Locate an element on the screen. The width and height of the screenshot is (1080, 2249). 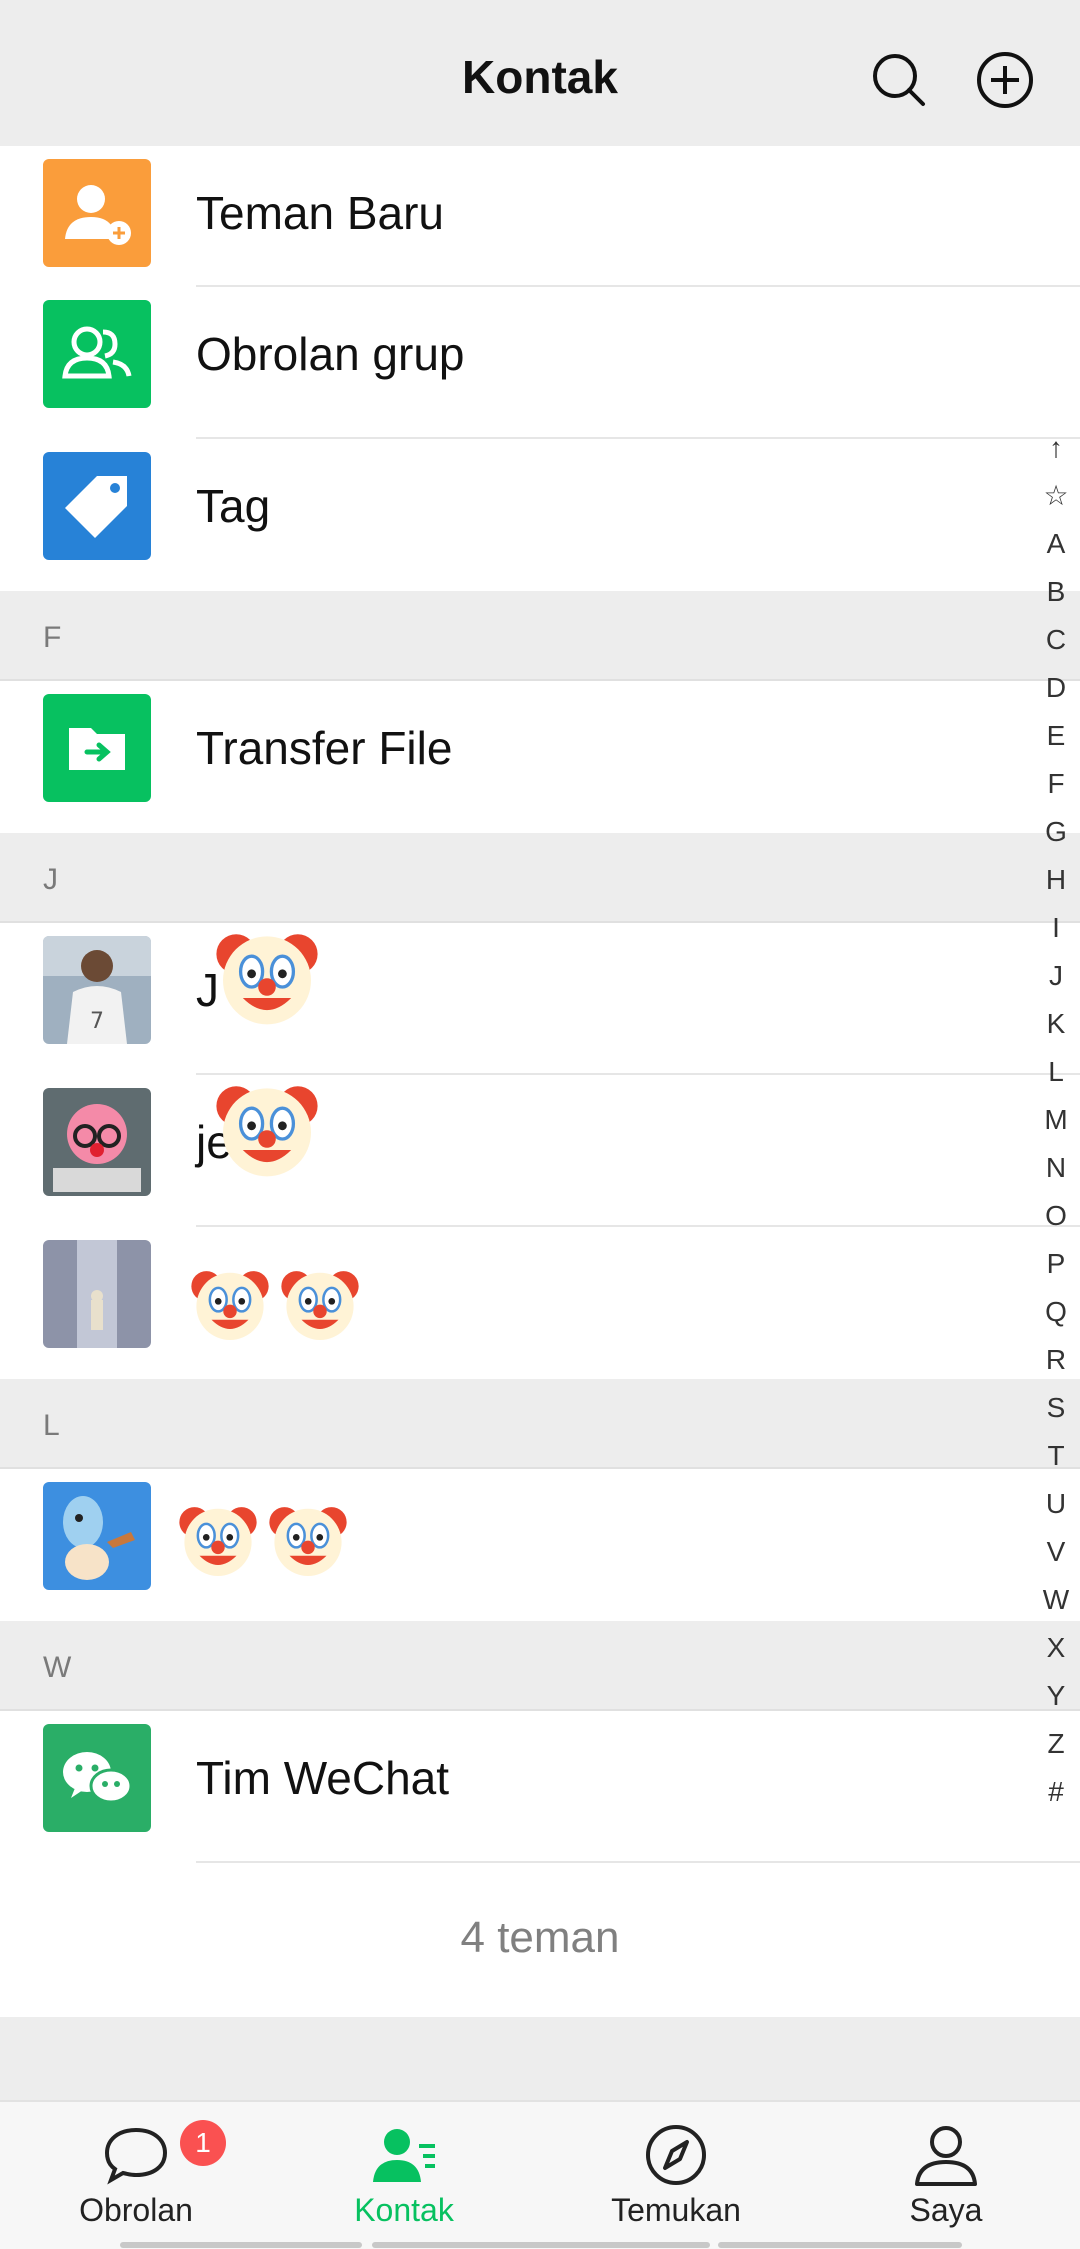
top-bar: Kontak is located at coordinates (540, 73).